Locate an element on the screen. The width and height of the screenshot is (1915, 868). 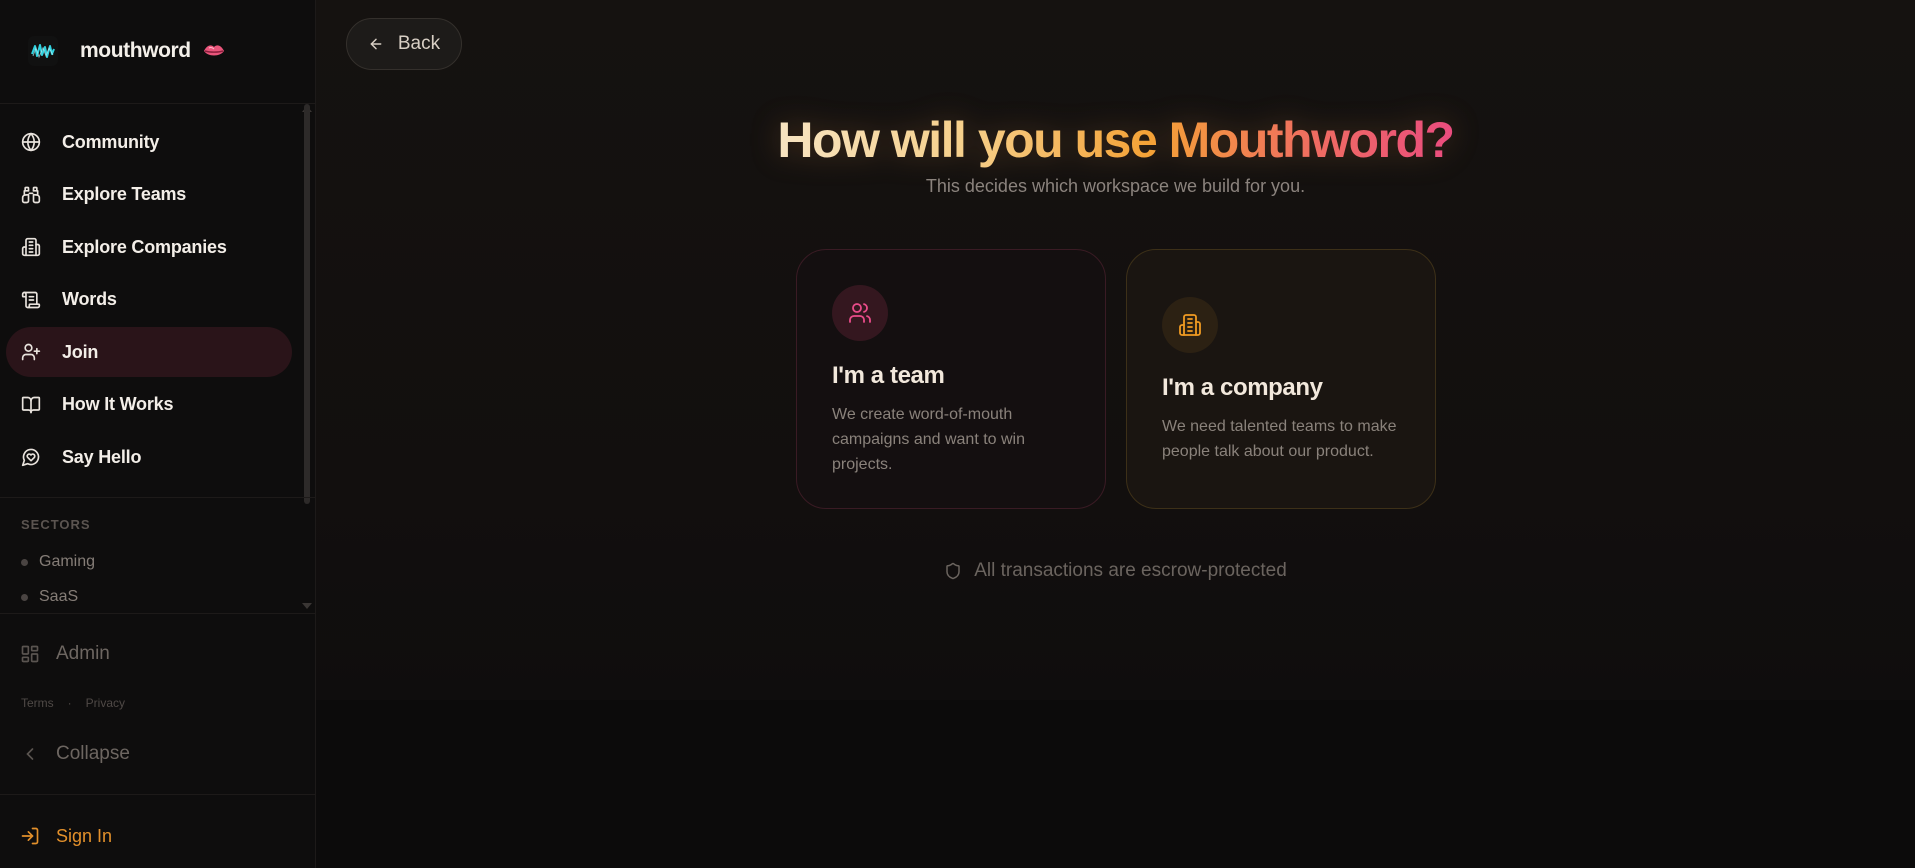
sidebar-item-join: Join is located at coordinates (149, 352).